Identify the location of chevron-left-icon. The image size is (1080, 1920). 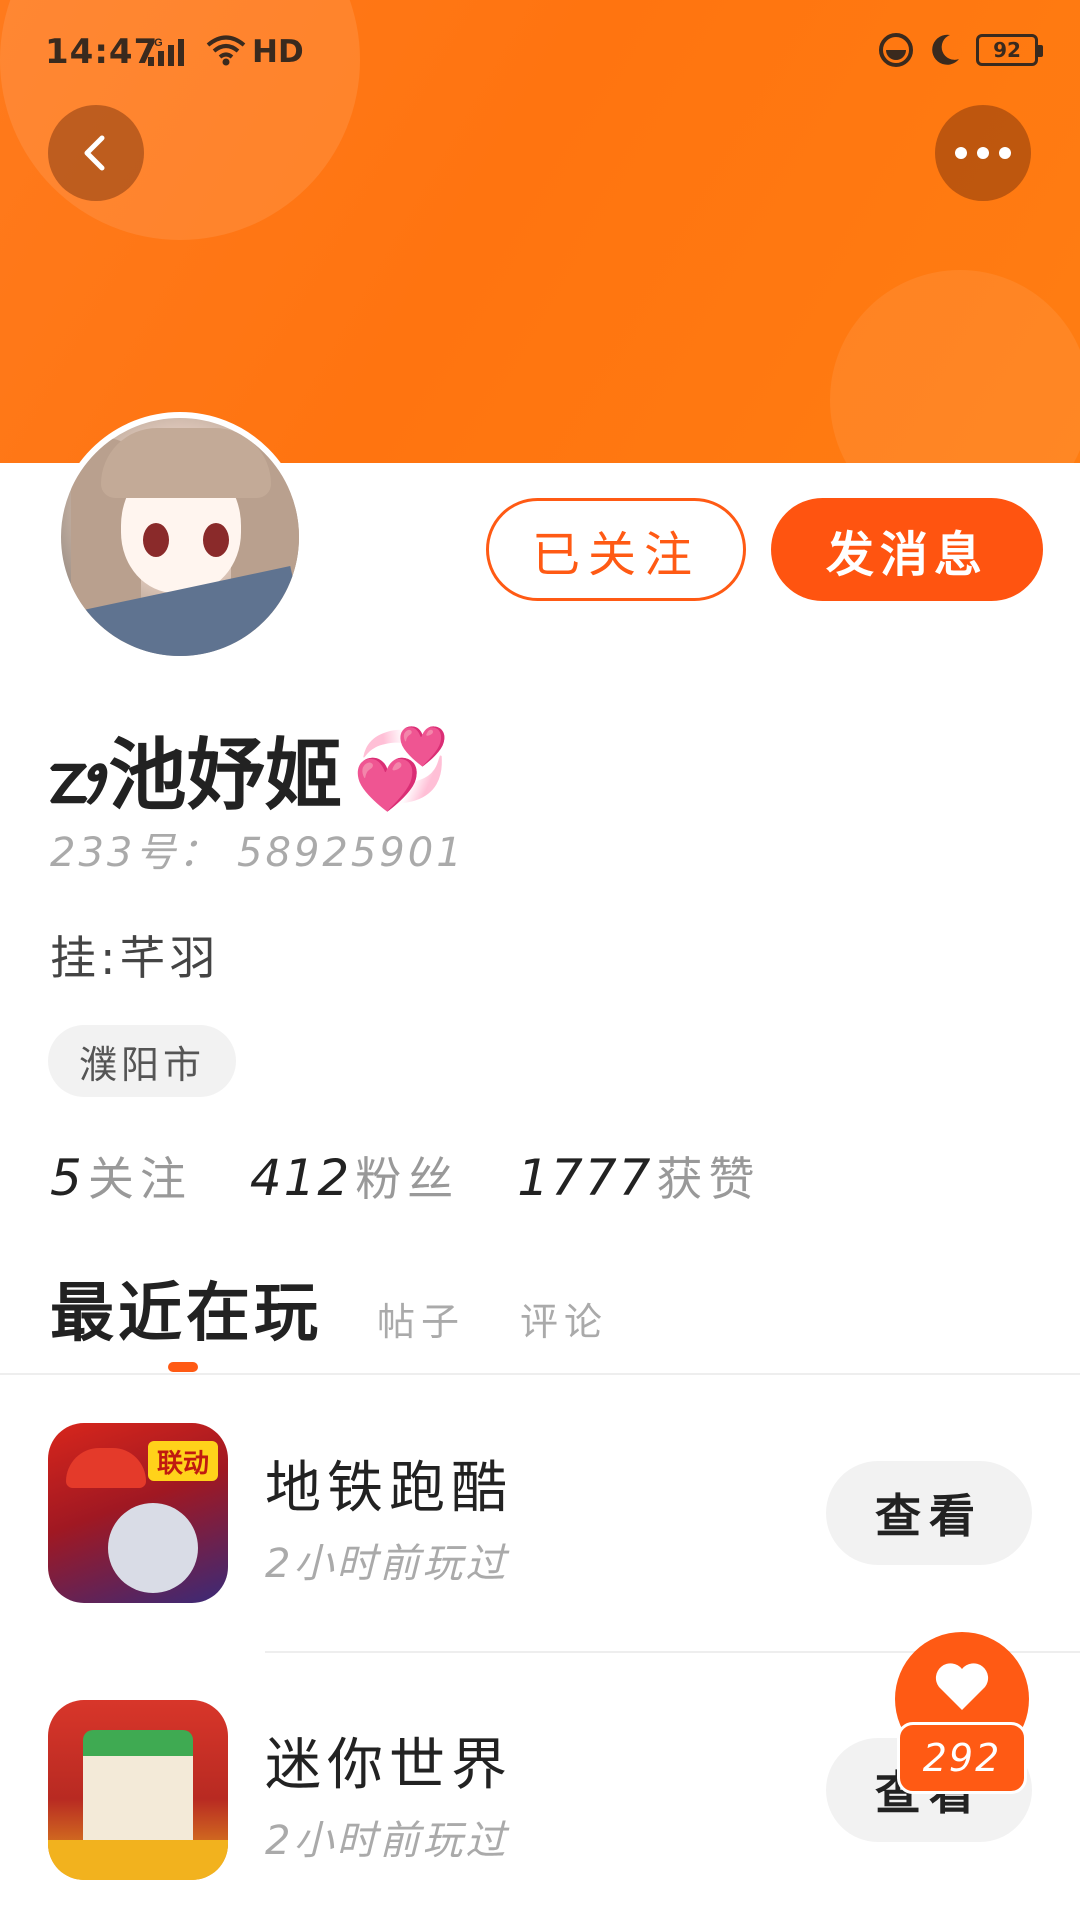
(94, 153).